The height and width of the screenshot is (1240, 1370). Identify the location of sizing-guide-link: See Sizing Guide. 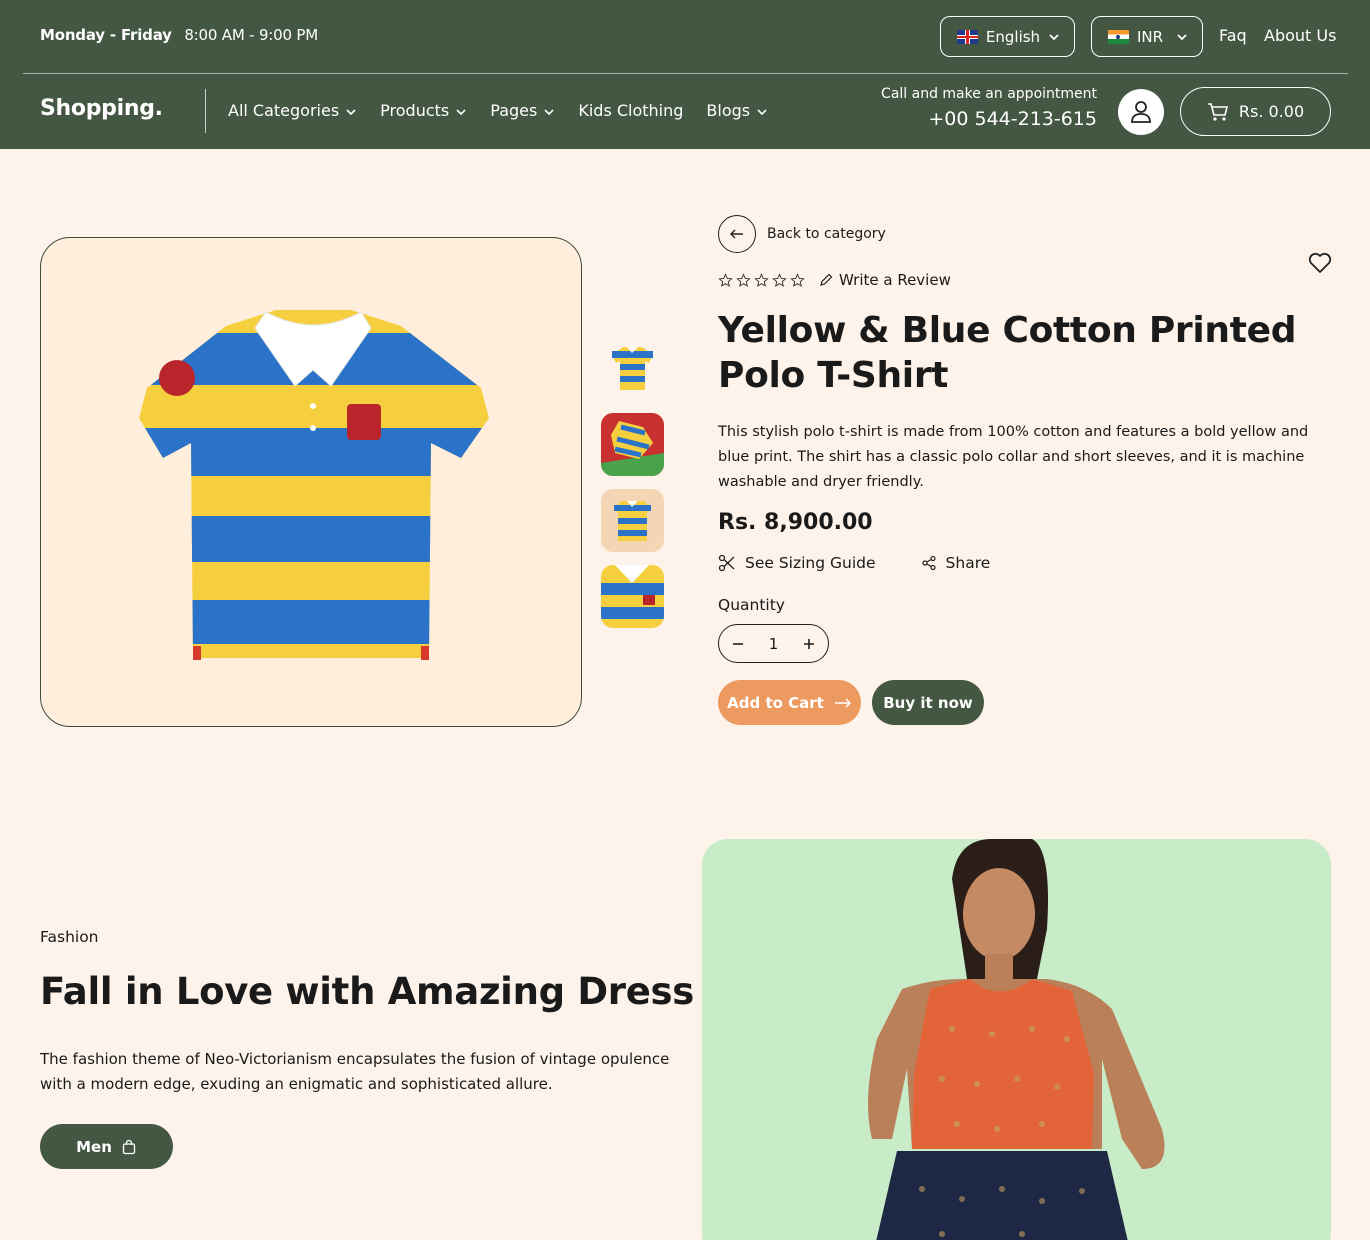
(797, 563).